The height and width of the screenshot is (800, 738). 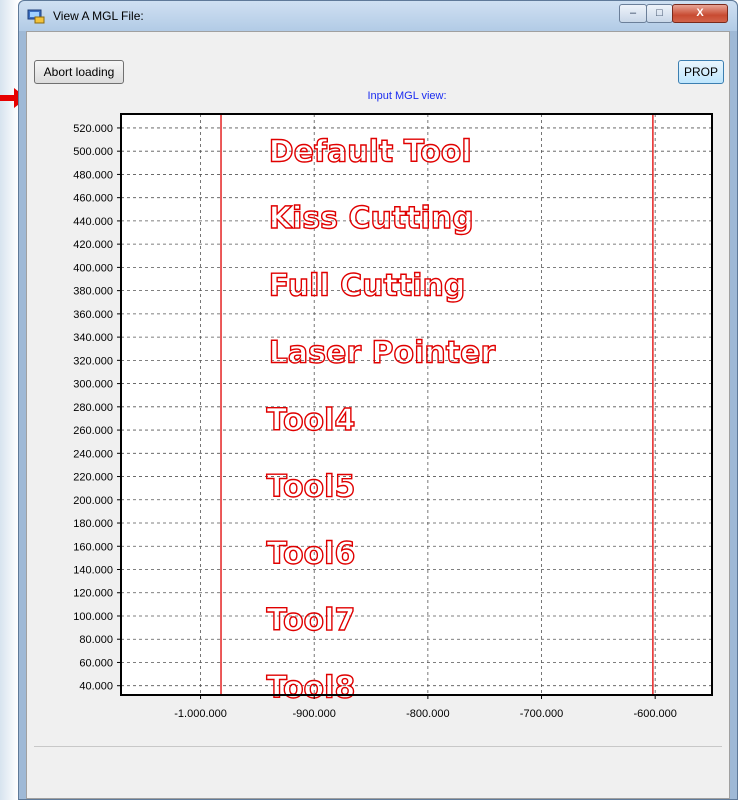 I want to click on y-tick-label: 80.000, so click(x=96, y=640).